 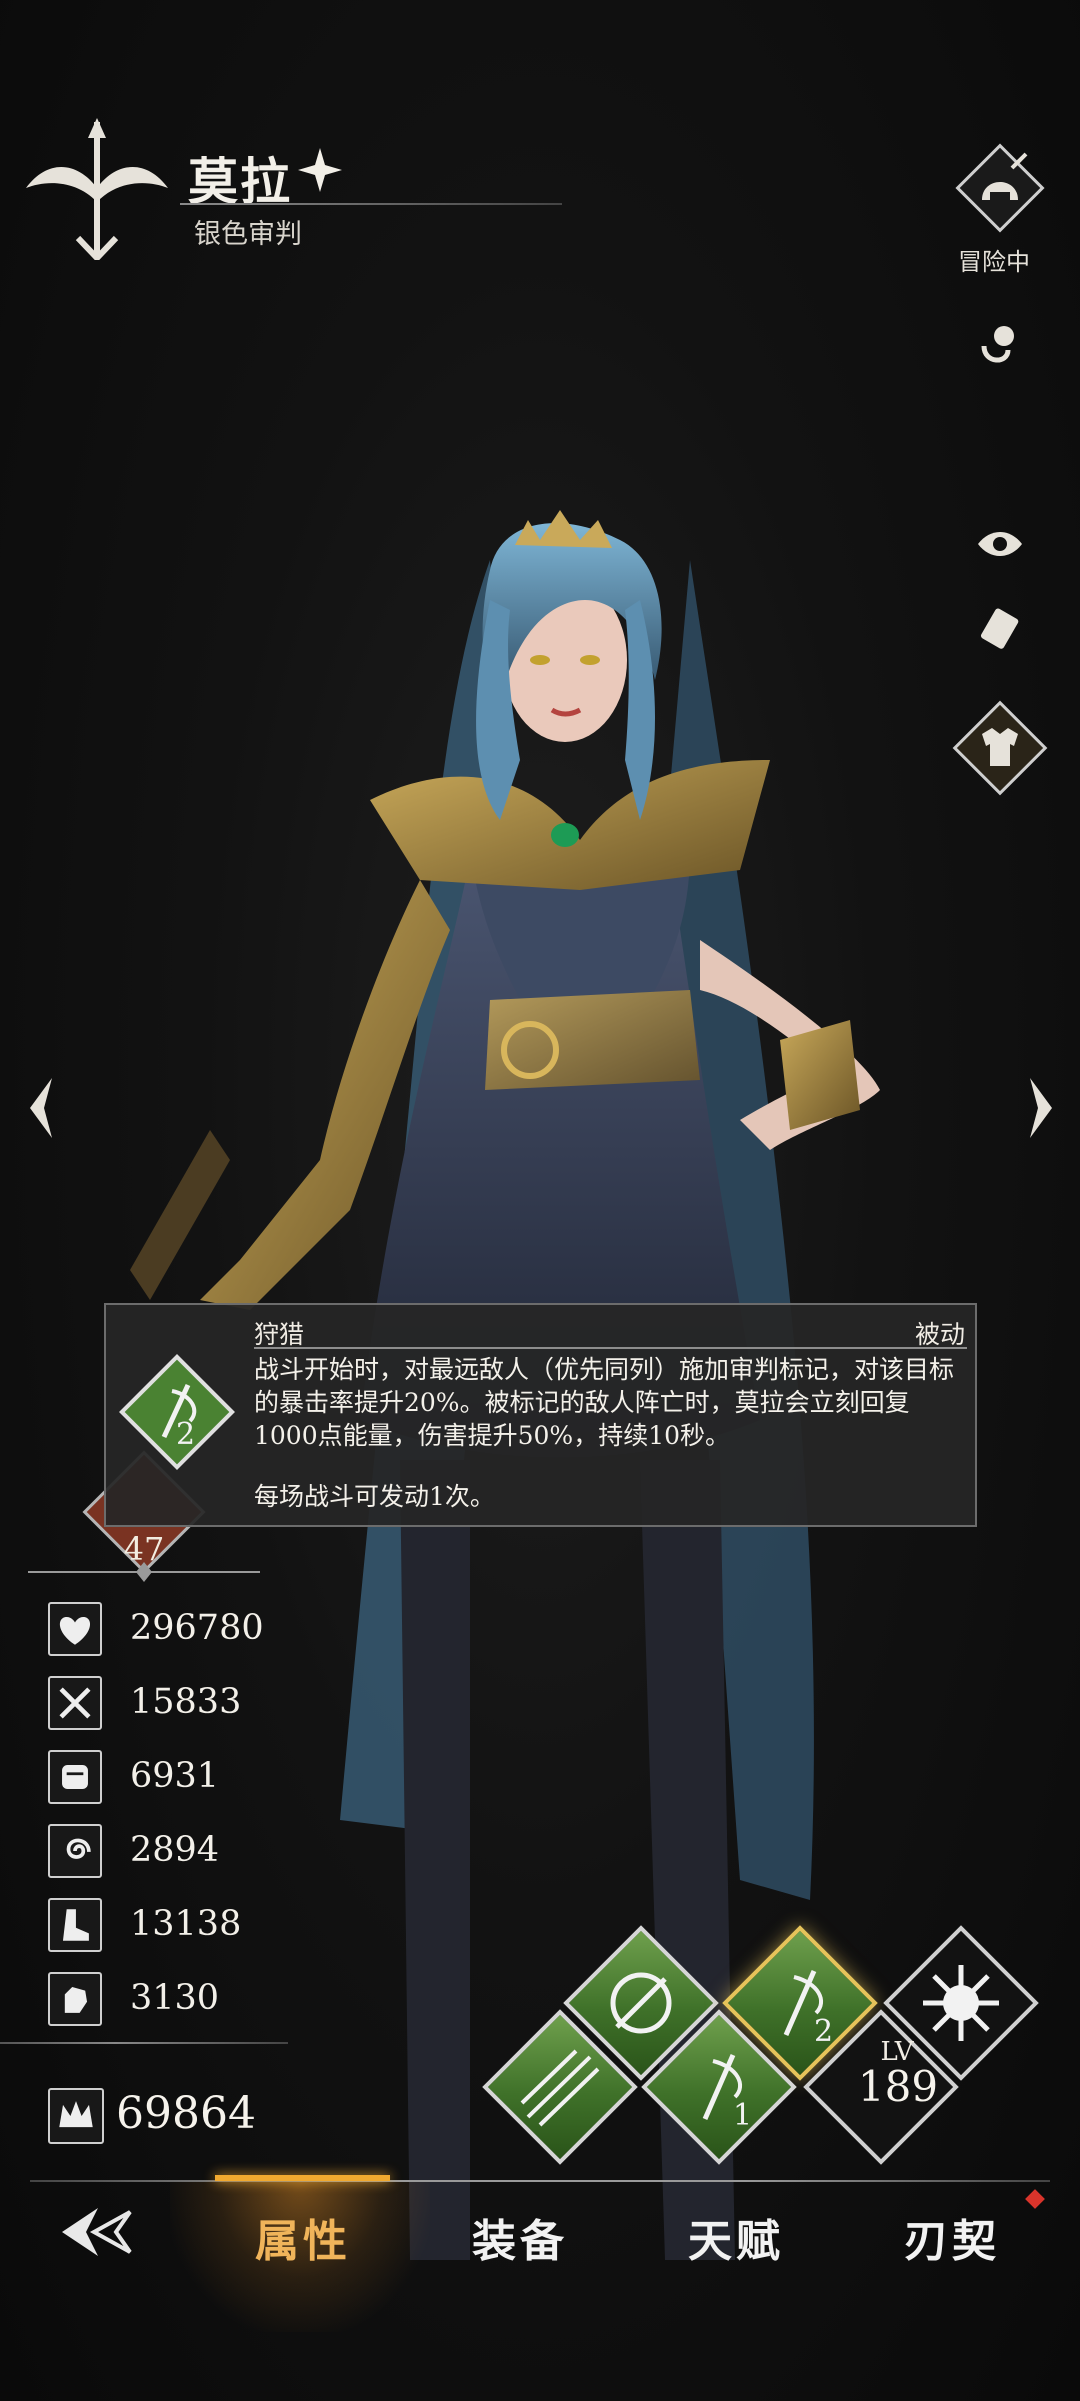 What do you see at coordinates (75, 1851) in the screenshot?
I see `swirl-icon` at bounding box center [75, 1851].